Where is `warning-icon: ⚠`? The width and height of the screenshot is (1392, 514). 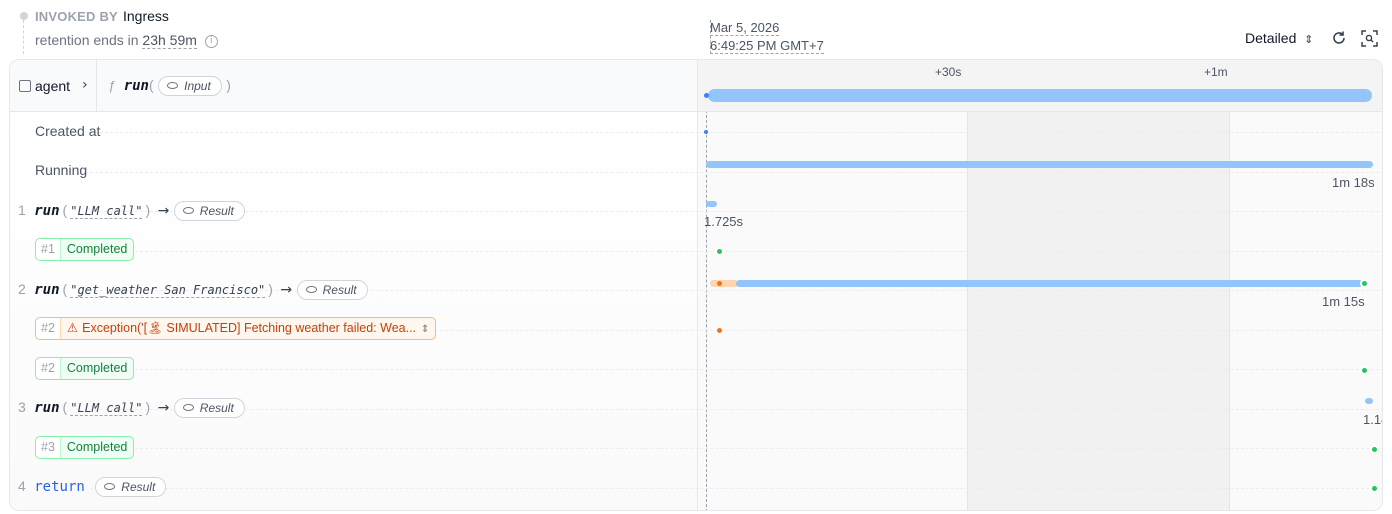
warning-icon: ⚠ is located at coordinates (72, 327).